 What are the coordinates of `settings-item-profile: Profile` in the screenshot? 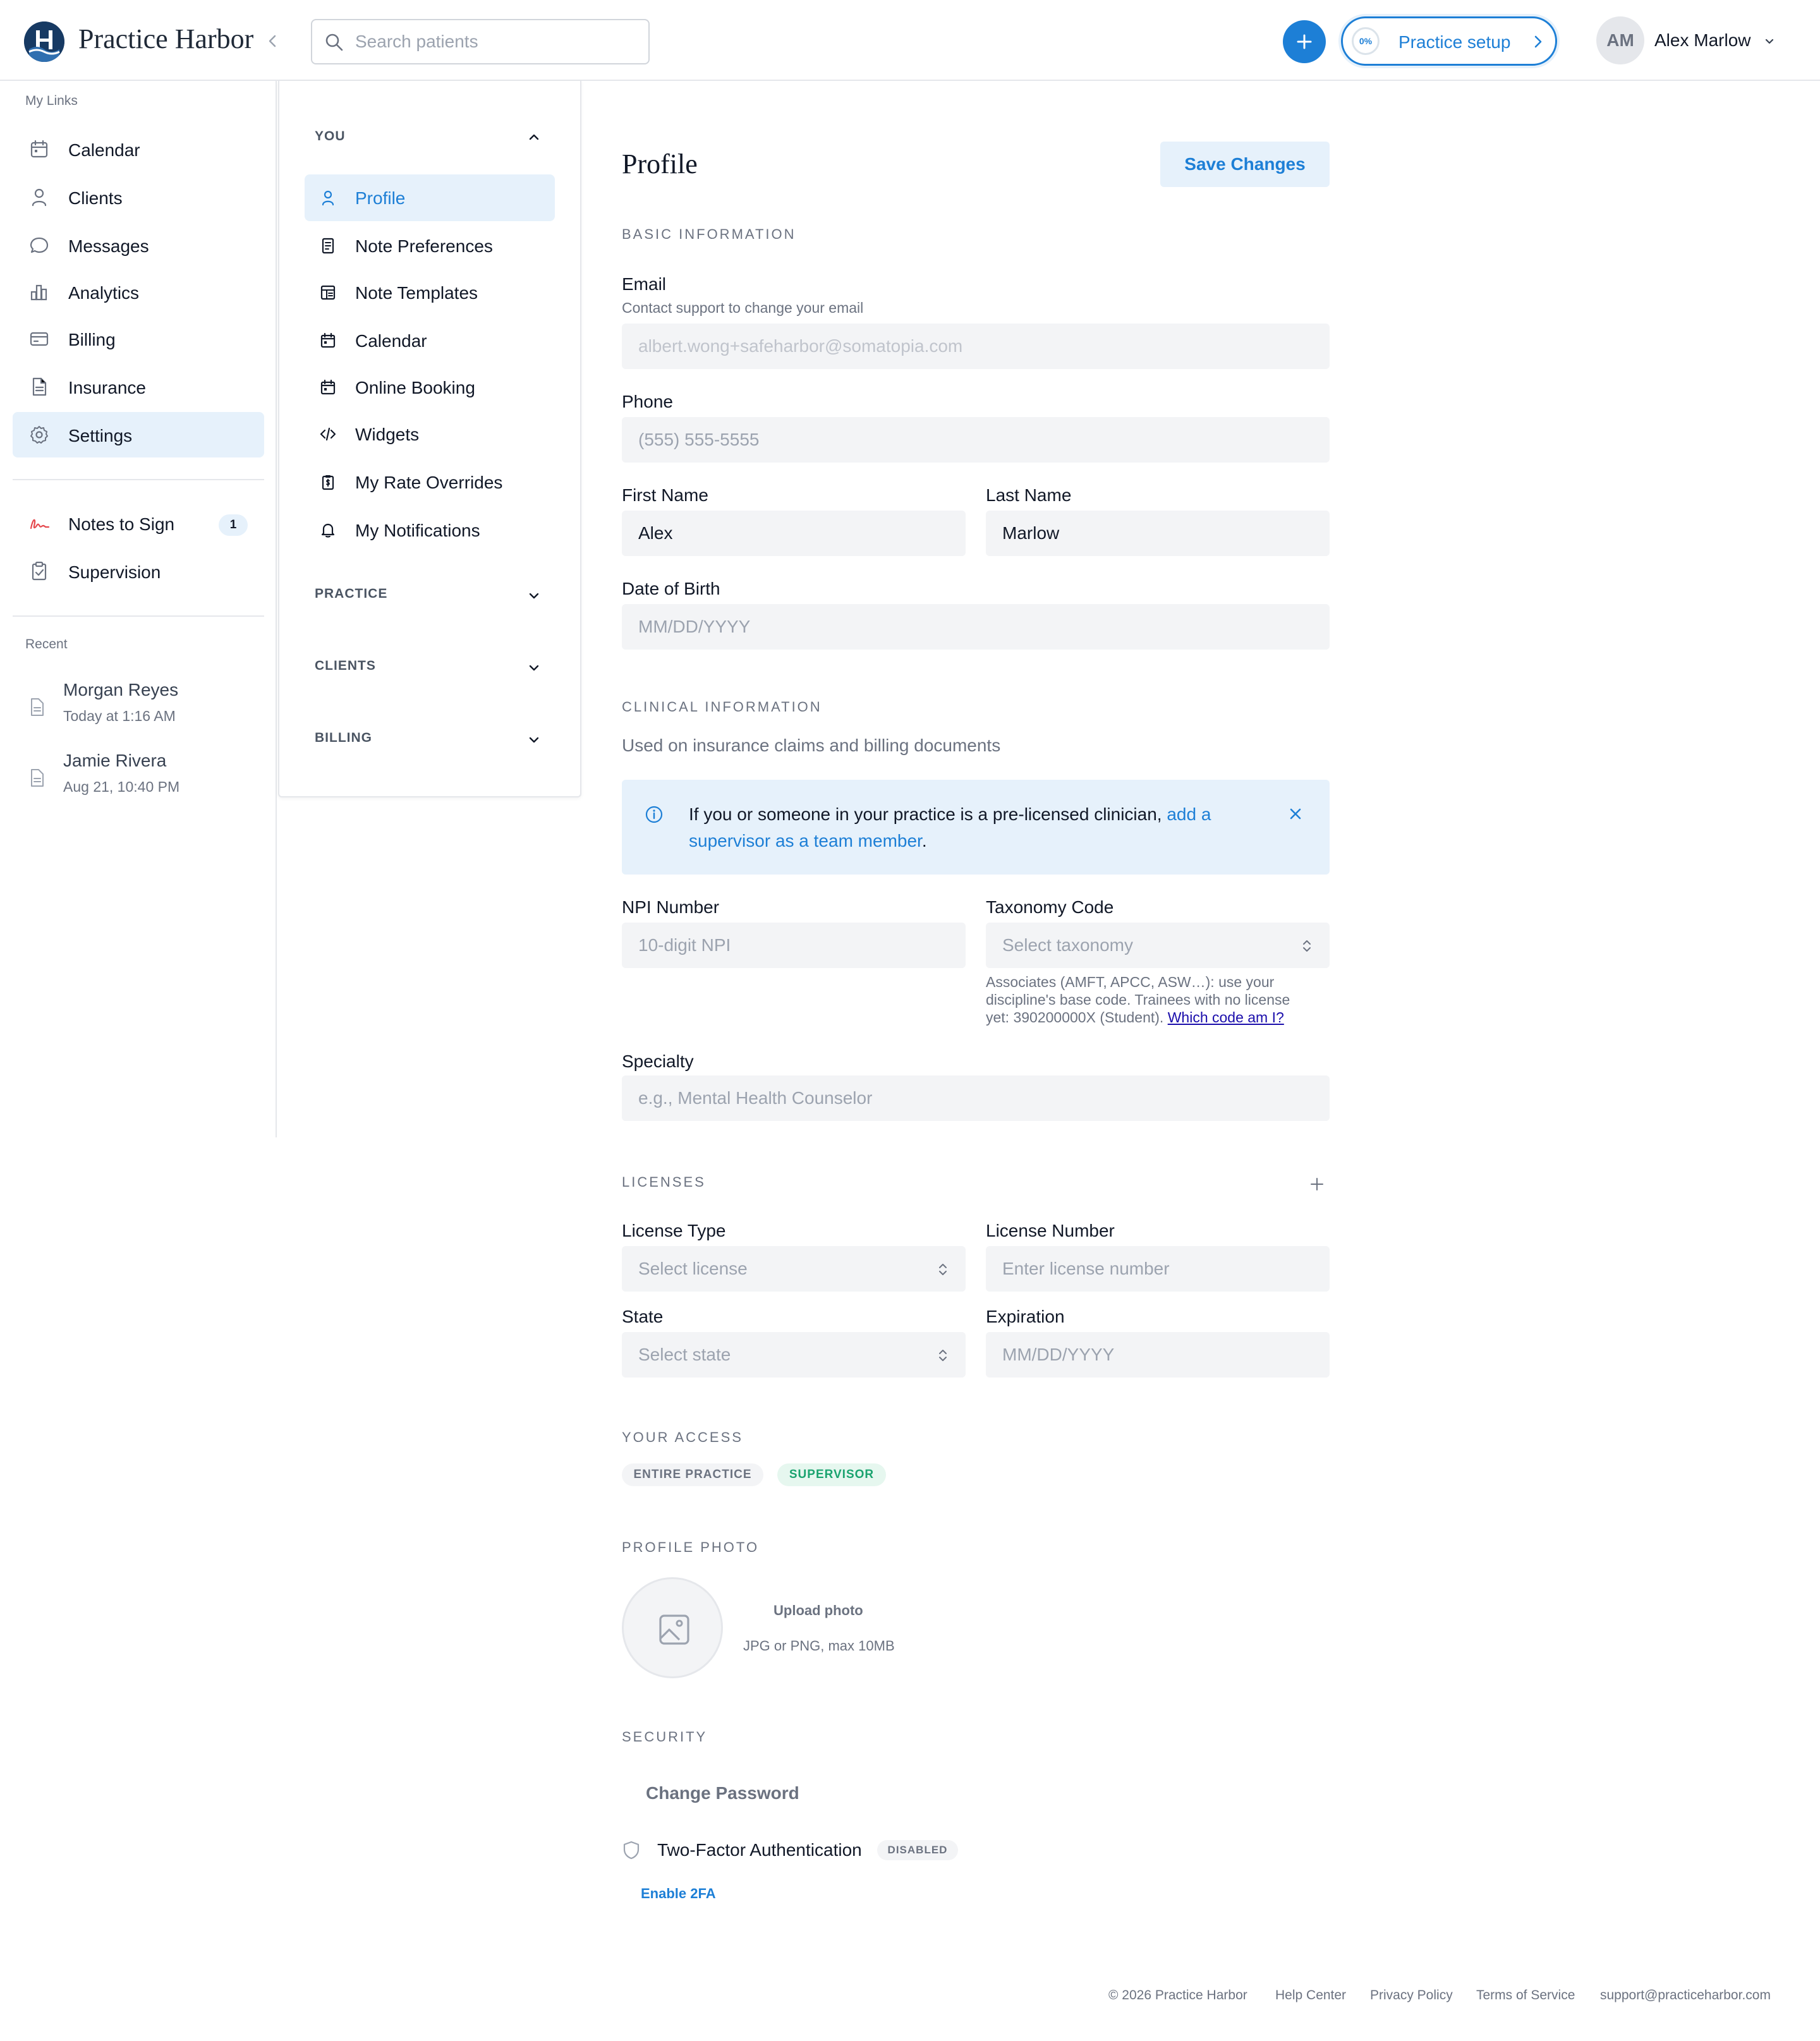 It's located at (430, 197).